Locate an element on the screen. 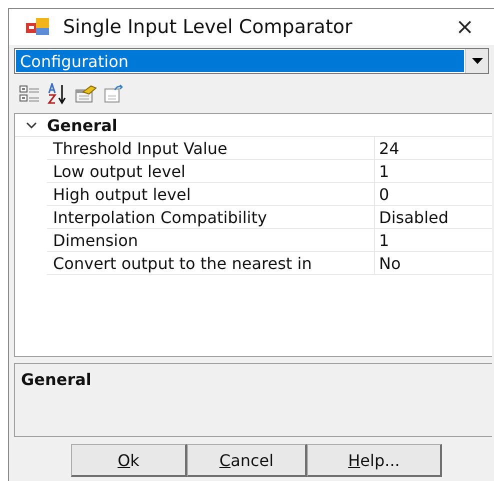  property-value: Disabled is located at coordinates (412, 217).